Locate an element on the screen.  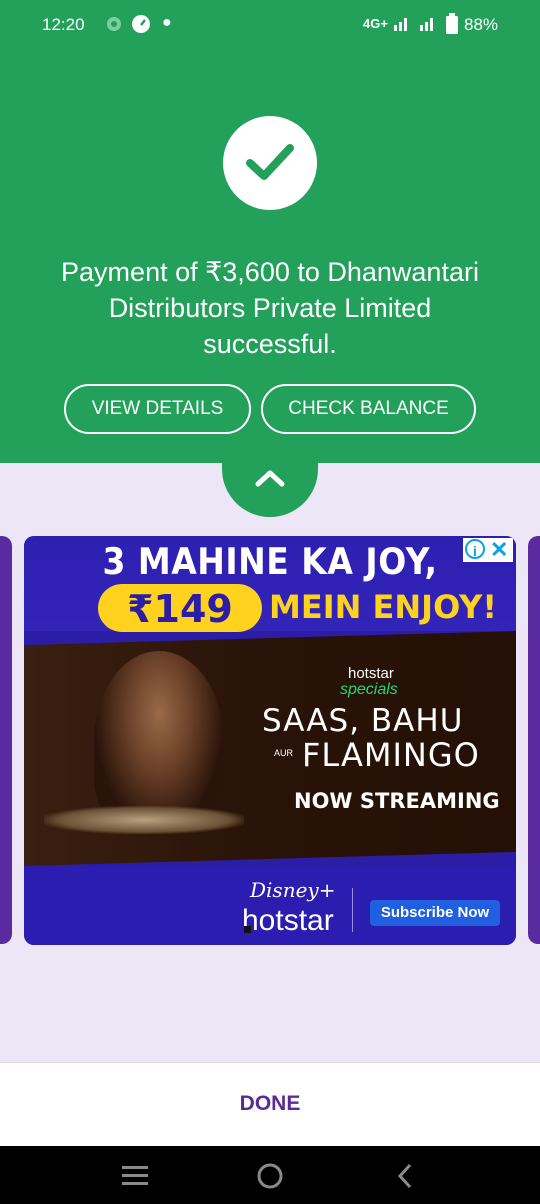
battery-percentage: 88% is located at coordinates (481, 24).